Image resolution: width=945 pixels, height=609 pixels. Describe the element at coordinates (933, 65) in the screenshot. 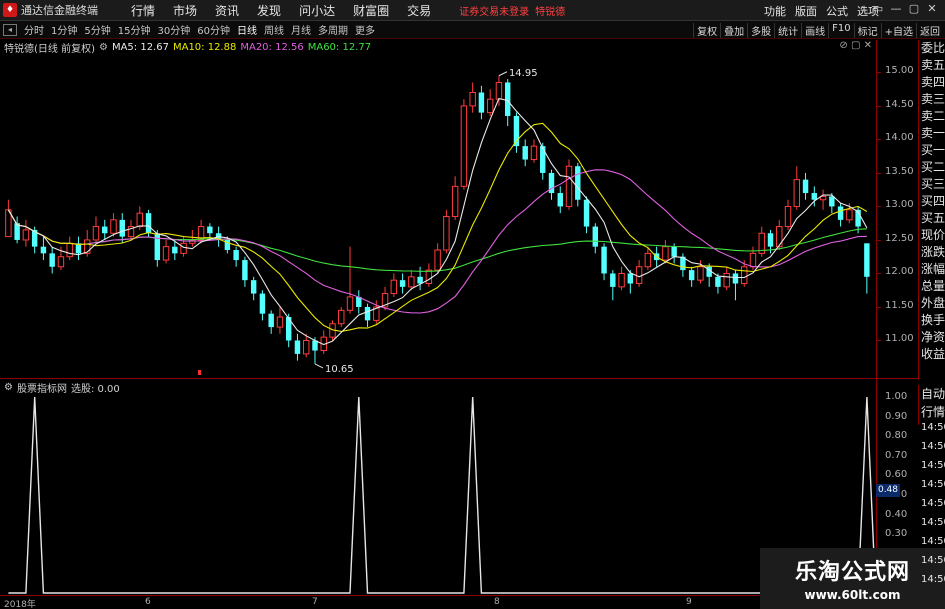

I see `order-book-label: 卖五` at that location.